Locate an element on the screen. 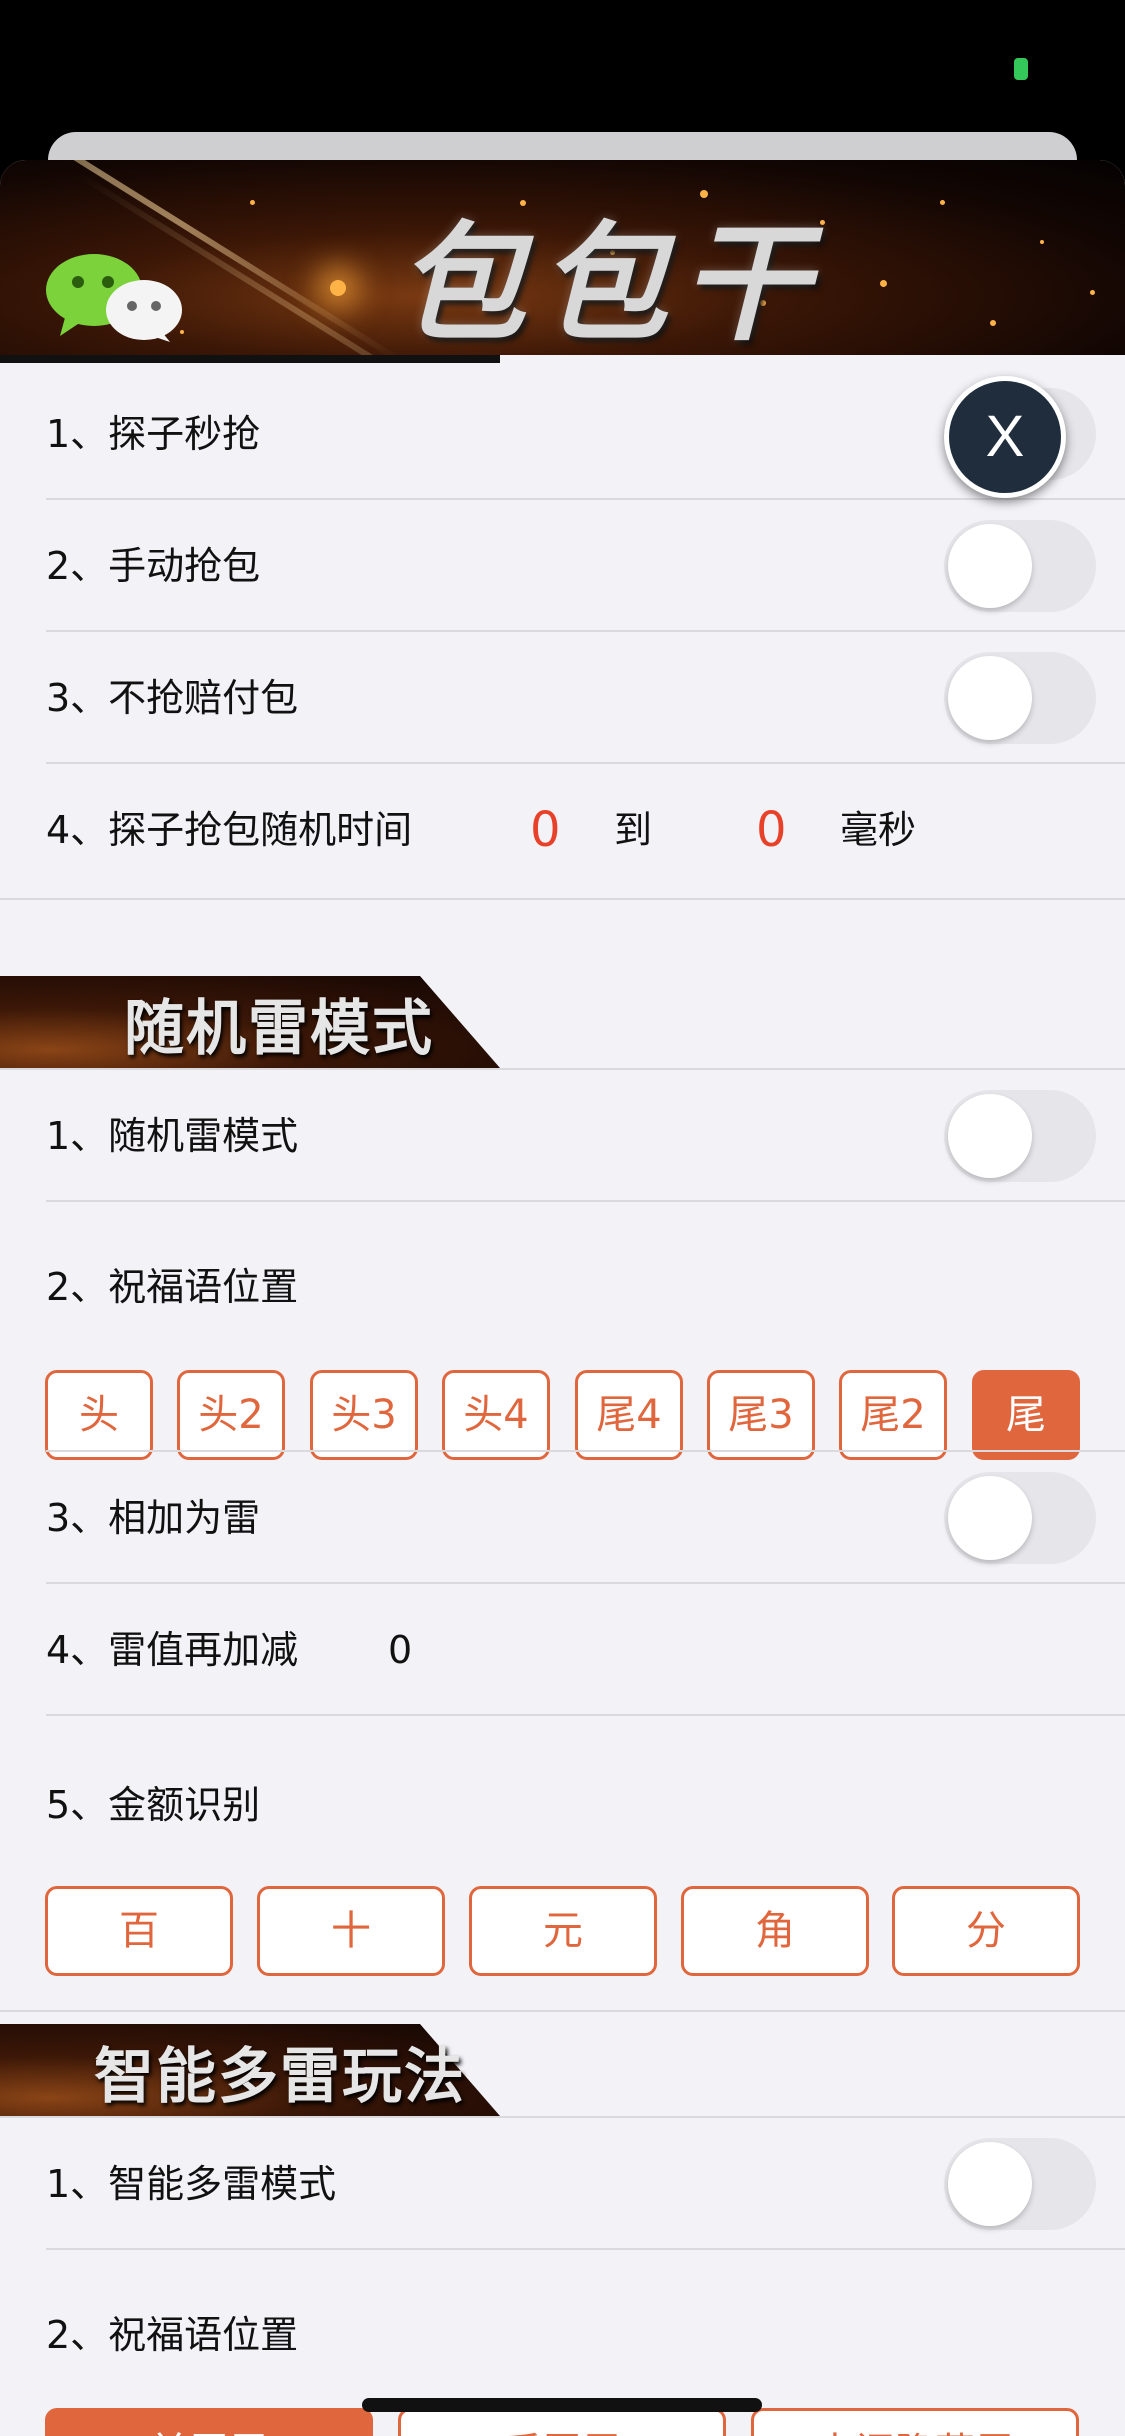  row-label: 4、雷值再加减 is located at coordinates (172, 1650).